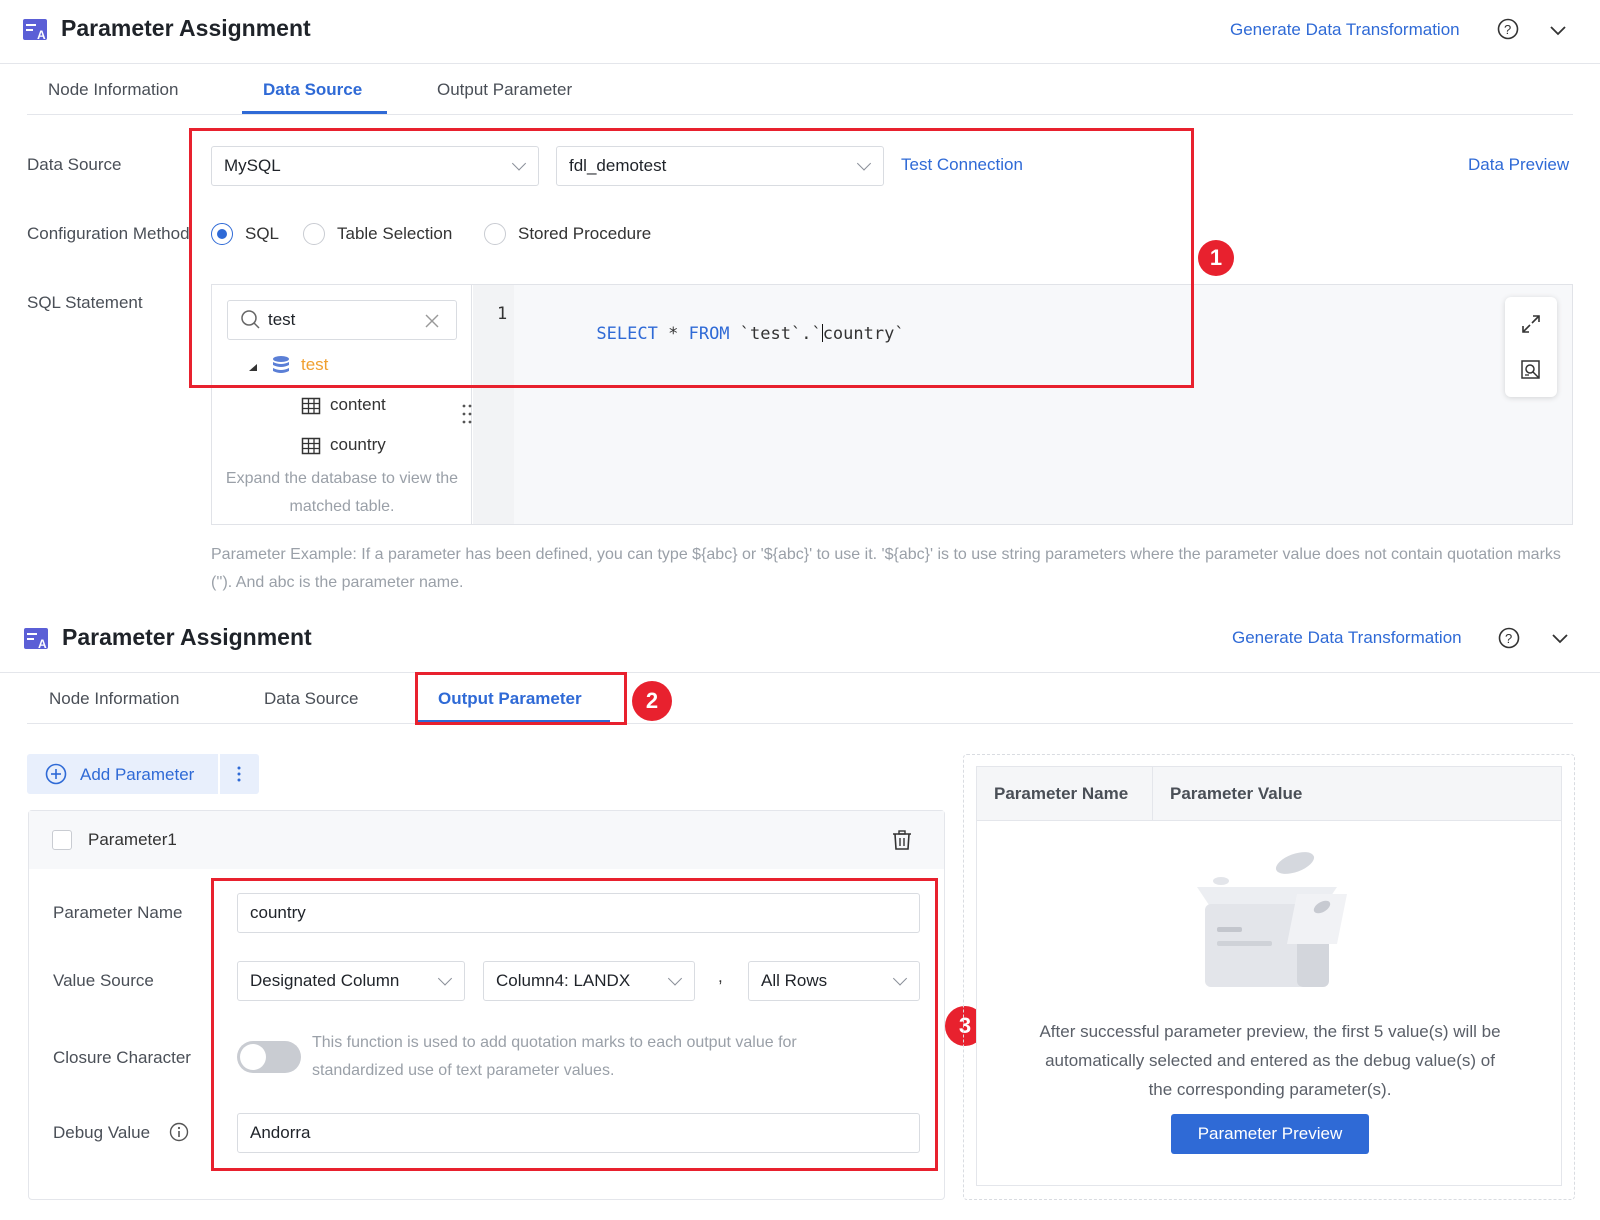 The height and width of the screenshot is (1220, 1600). I want to click on data-preview-link: Data Preview, so click(1518, 165).